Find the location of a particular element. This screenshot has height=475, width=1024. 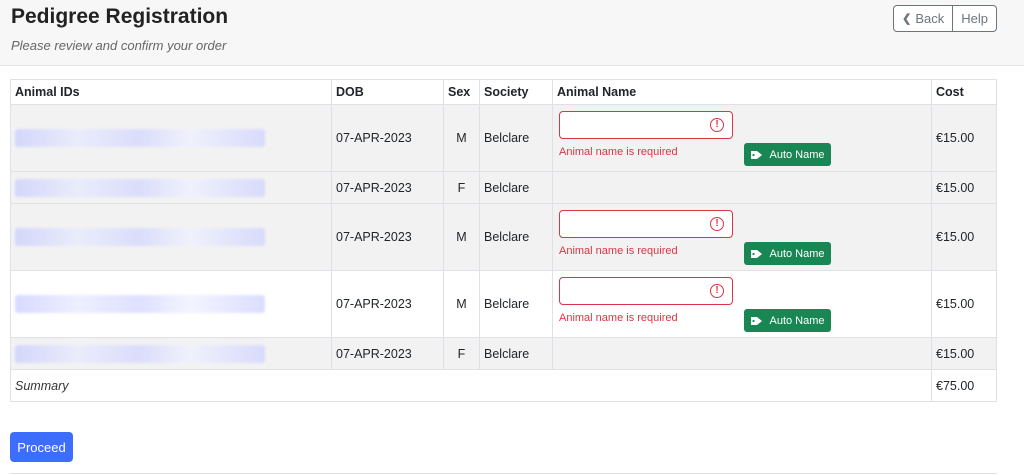

chevron-left-icon: ❮ is located at coordinates (907, 19).